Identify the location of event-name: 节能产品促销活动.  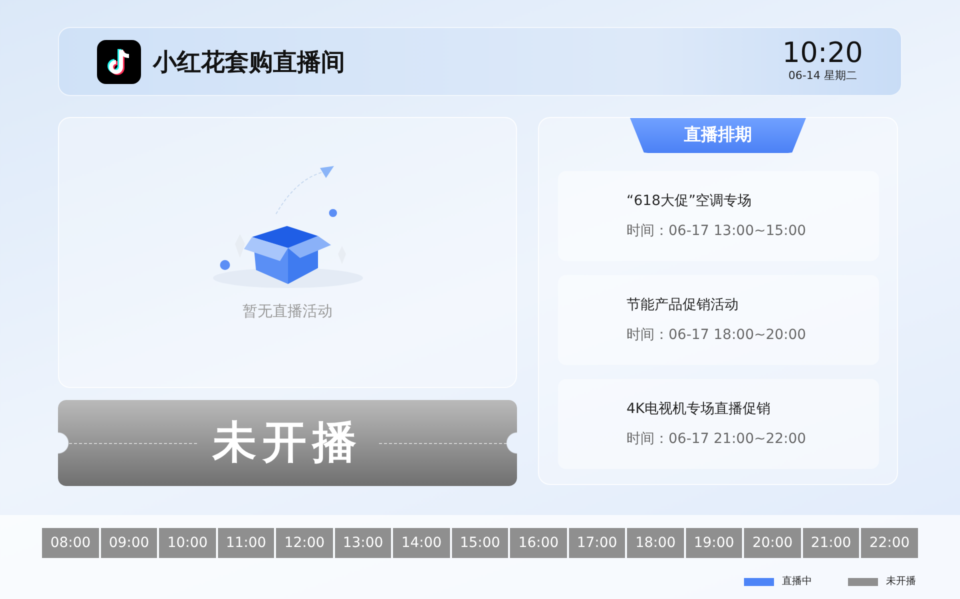
(683, 305).